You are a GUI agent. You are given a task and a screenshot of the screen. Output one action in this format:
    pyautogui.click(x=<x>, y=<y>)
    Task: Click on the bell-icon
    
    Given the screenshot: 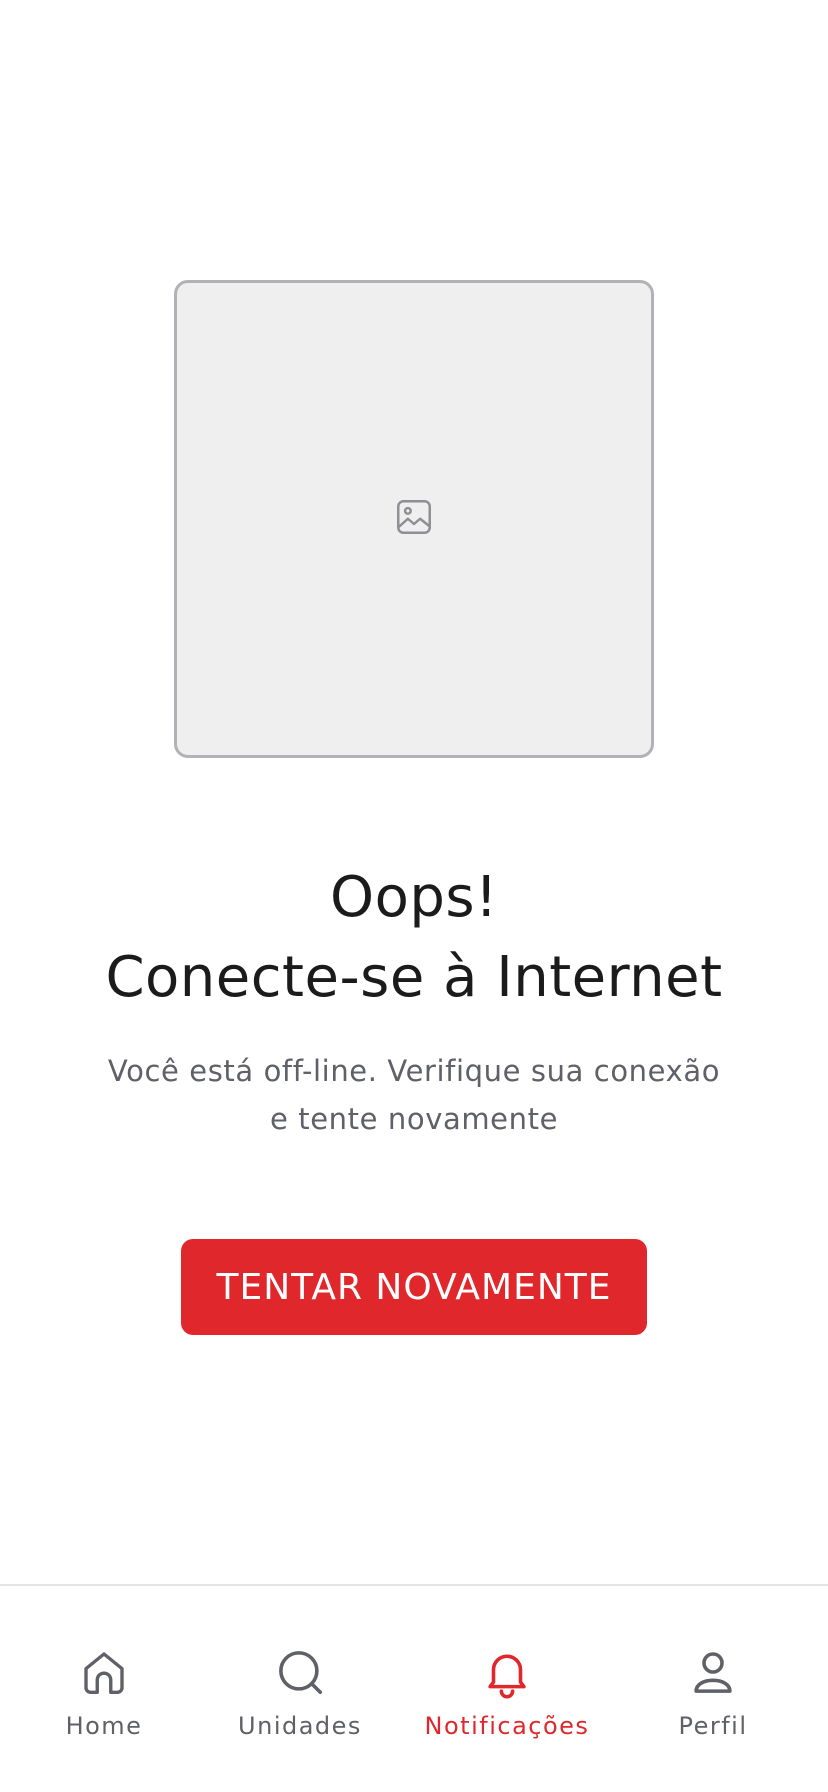 What is the action you would take?
    pyautogui.click(x=507, y=1672)
    